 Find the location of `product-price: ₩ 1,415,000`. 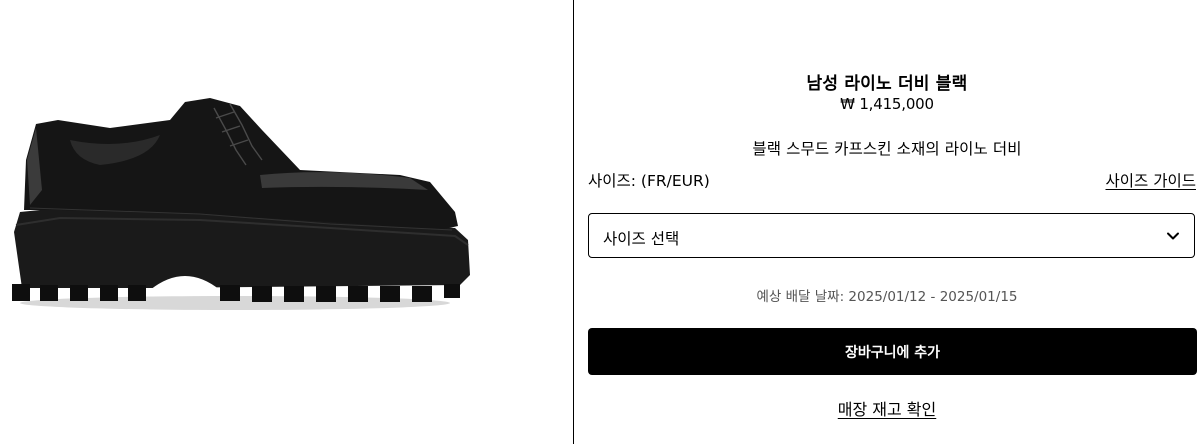

product-price: ₩ 1,415,000 is located at coordinates (887, 104).